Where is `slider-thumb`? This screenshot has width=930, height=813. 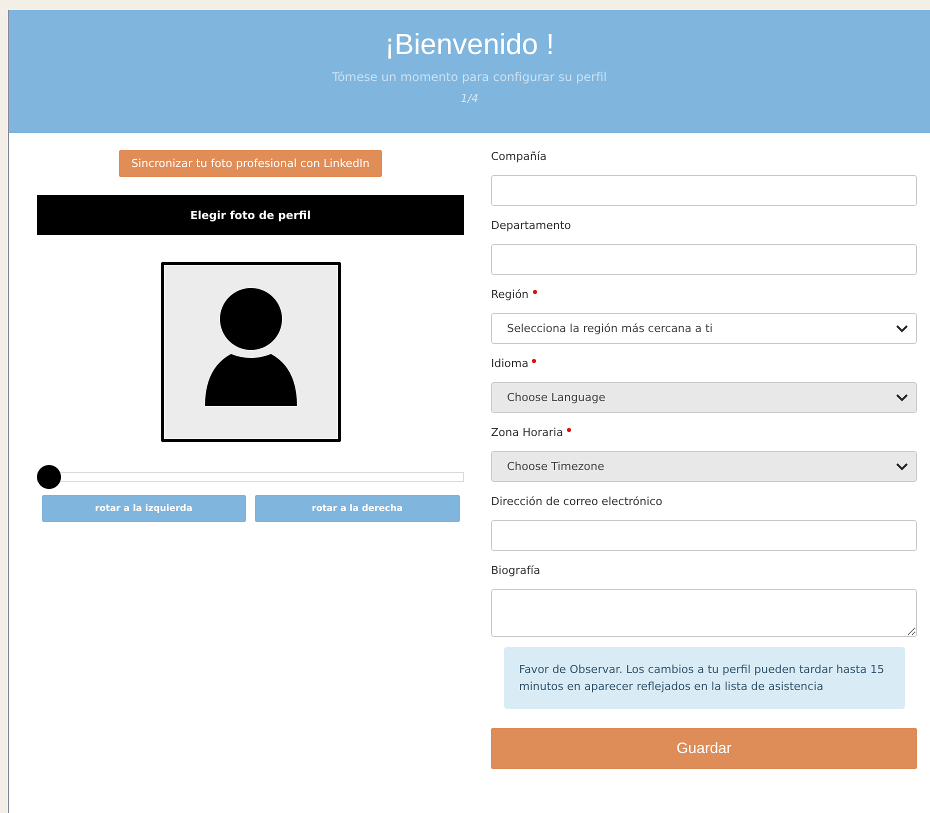
slider-thumb is located at coordinates (49, 477).